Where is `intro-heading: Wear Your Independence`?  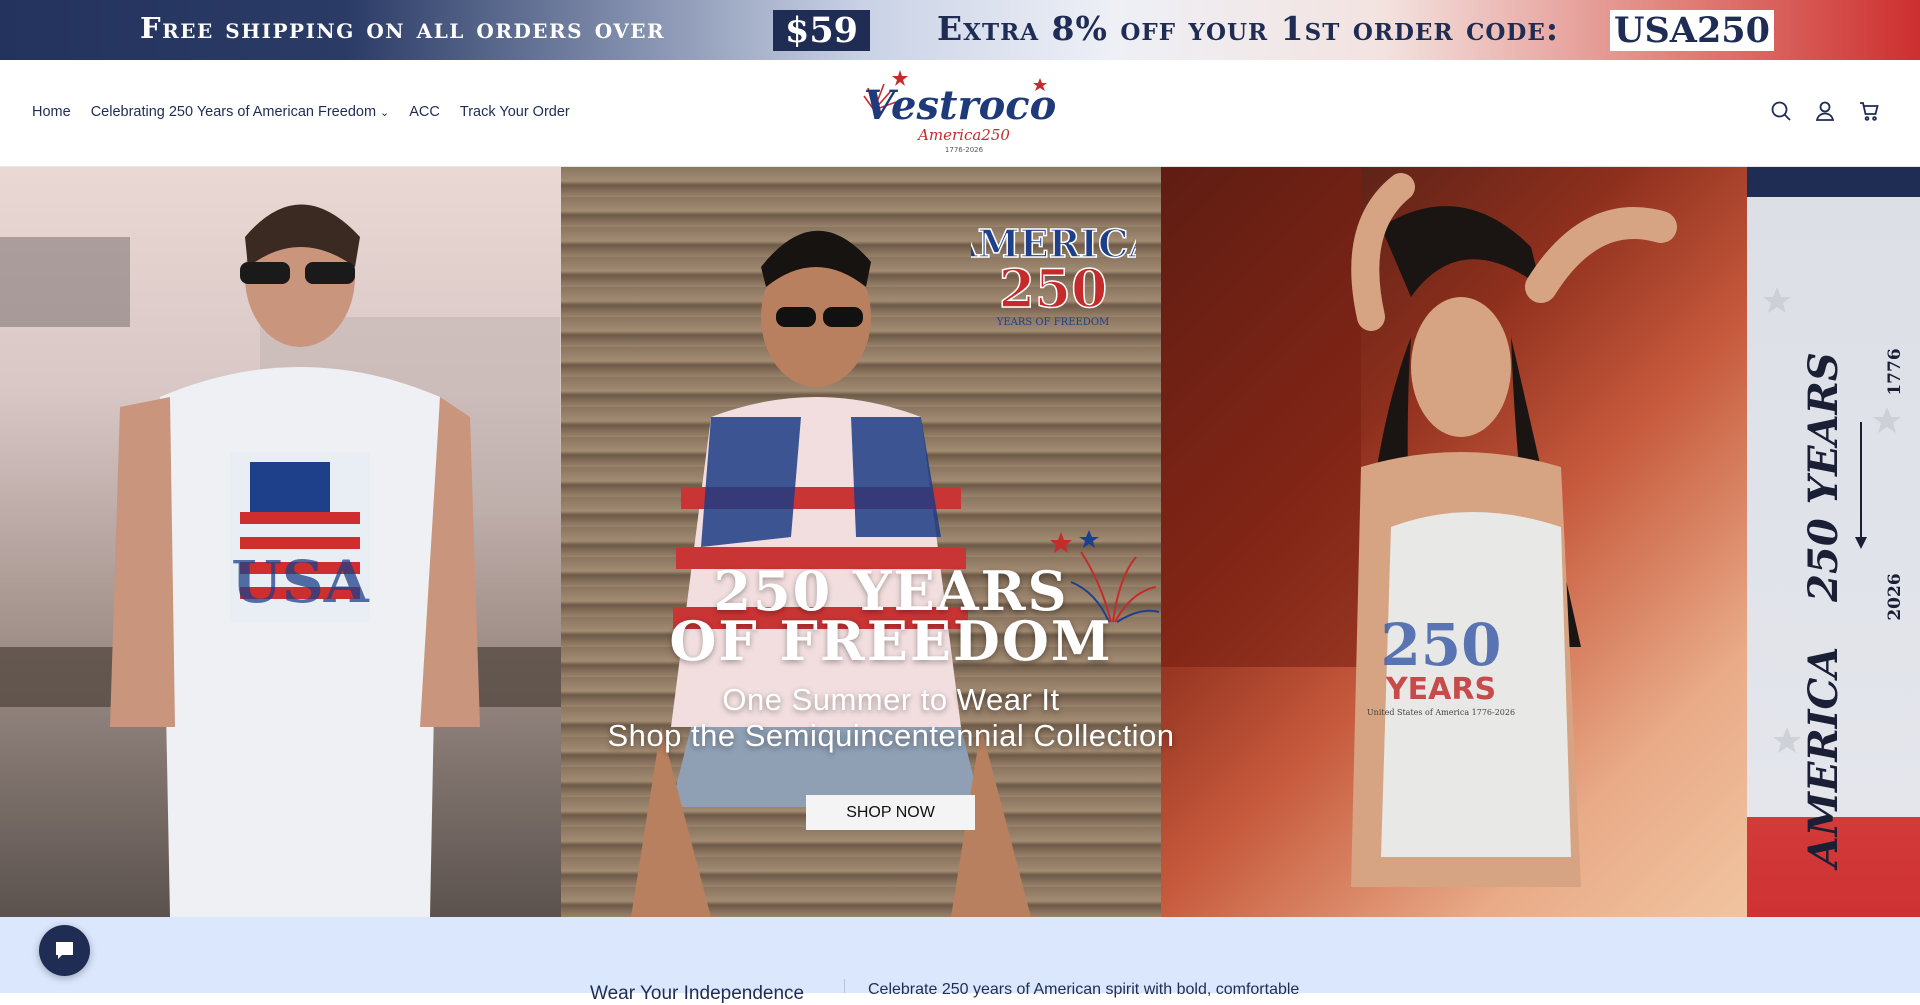 intro-heading: Wear Your Independence is located at coordinates (697, 993).